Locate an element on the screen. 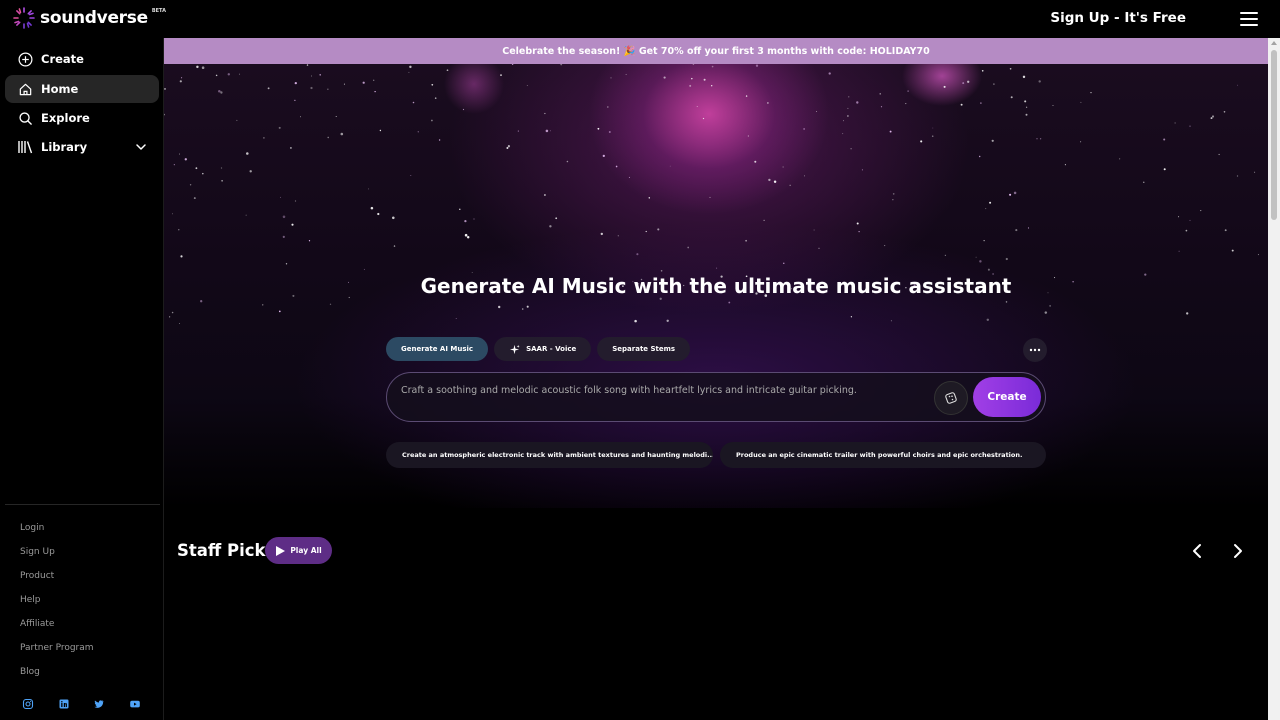 The image size is (1280, 720). brand-name: soundverse is located at coordinates (94, 18).